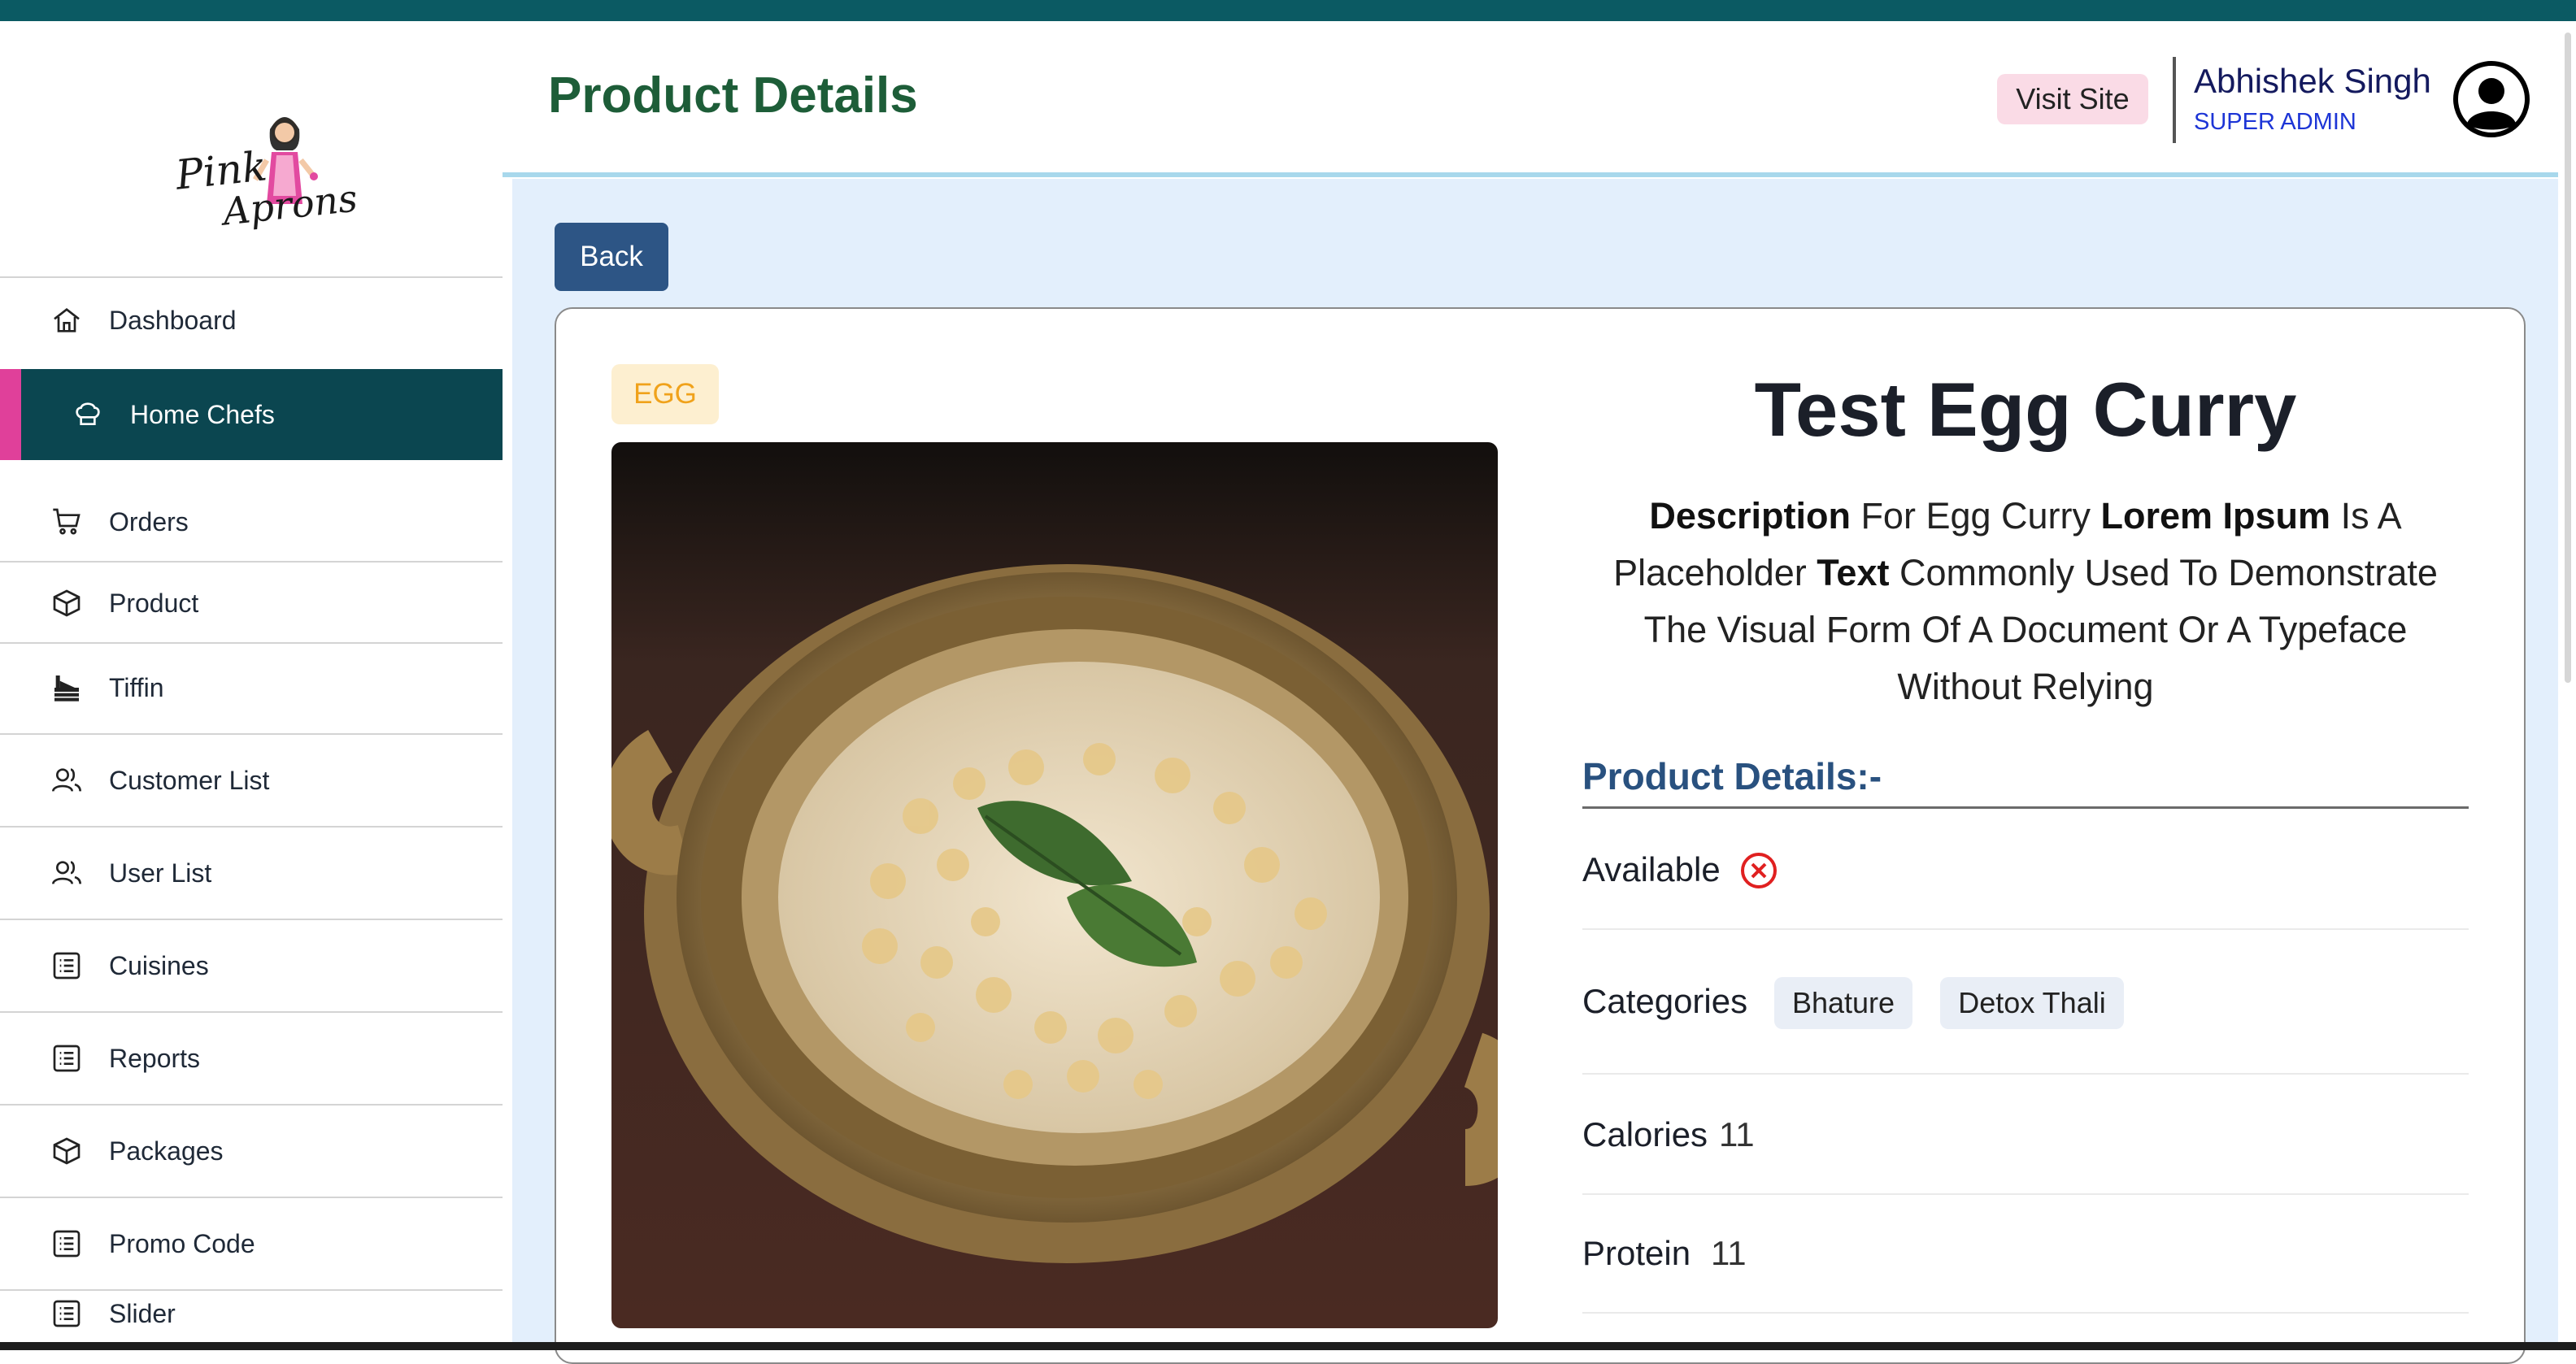  Describe the element at coordinates (161, 873) in the screenshot. I see `sidebar-item-label: User List` at that location.